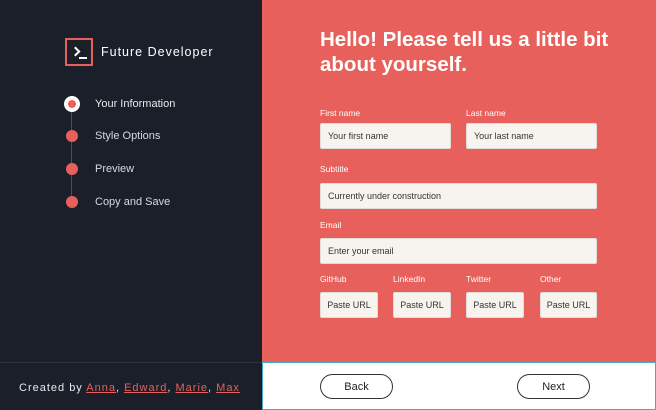 The width and height of the screenshot is (656, 410). Describe the element at coordinates (531, 136) in the screenshot. I see `last-name-field` at that location.